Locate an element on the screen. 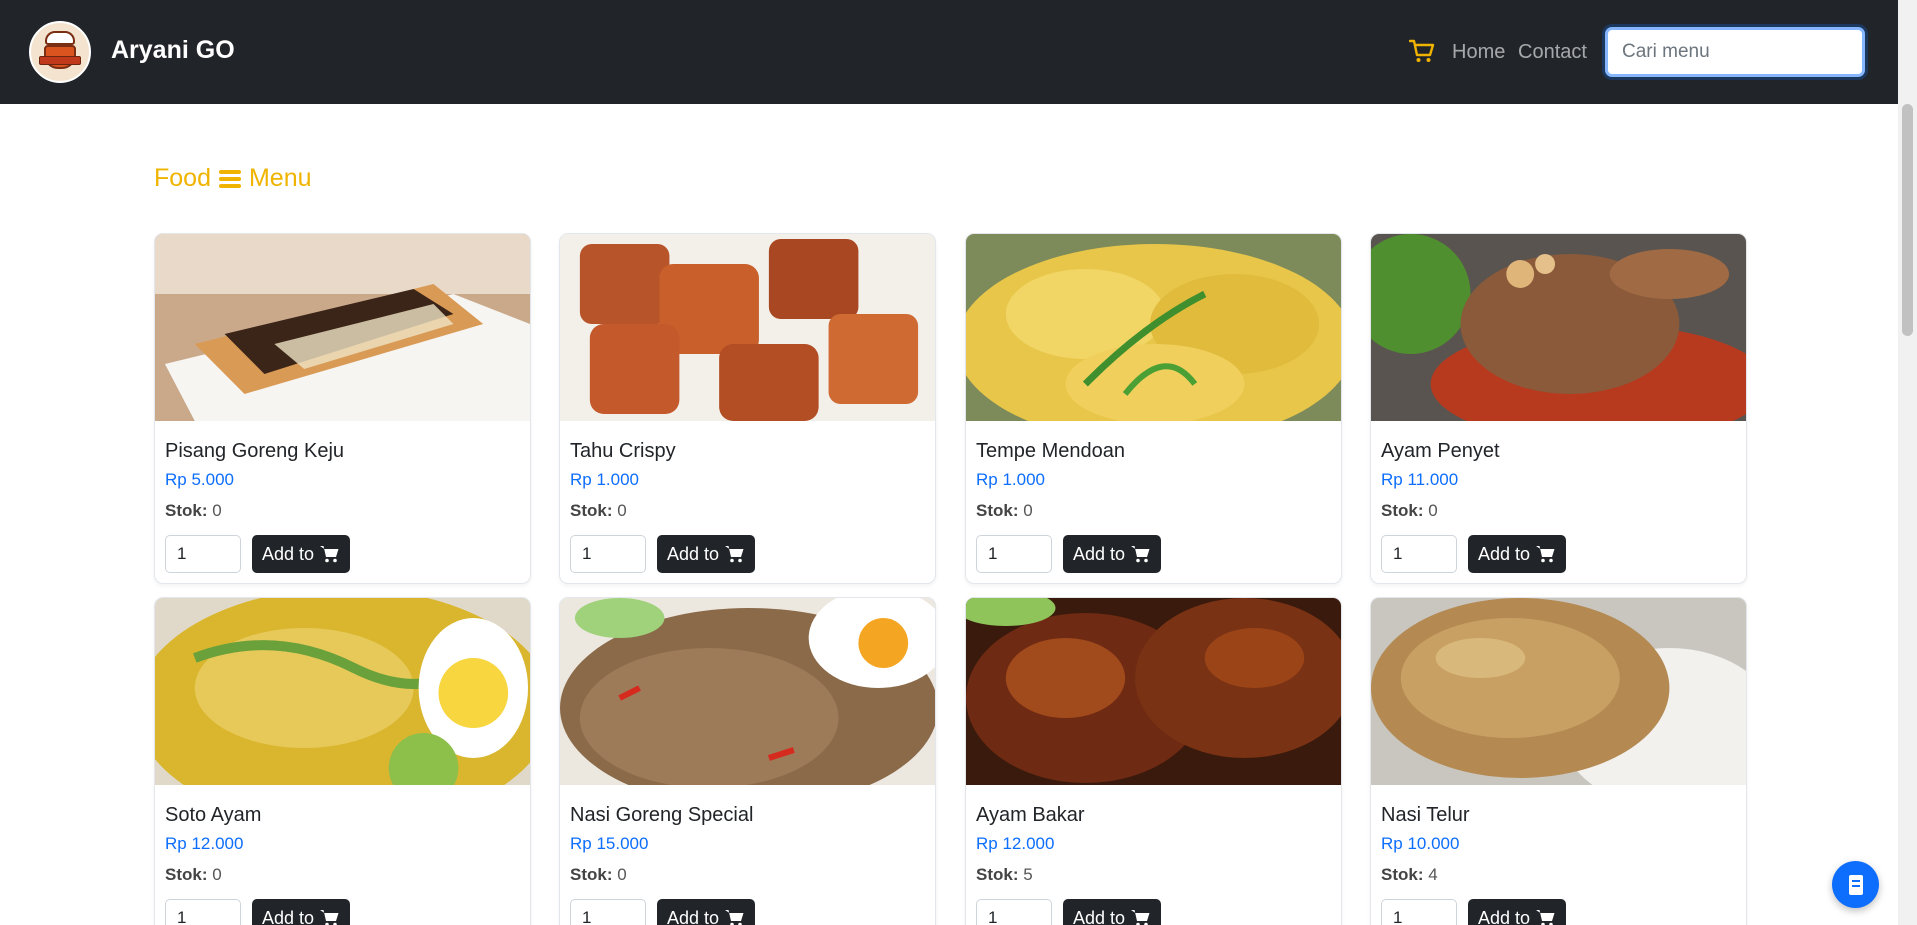 This screenshot has width=1917, height=925. product-card: Tahu Crispy Rp 1.000 Stok: 0 Add to is located at coordinates (747, 408).